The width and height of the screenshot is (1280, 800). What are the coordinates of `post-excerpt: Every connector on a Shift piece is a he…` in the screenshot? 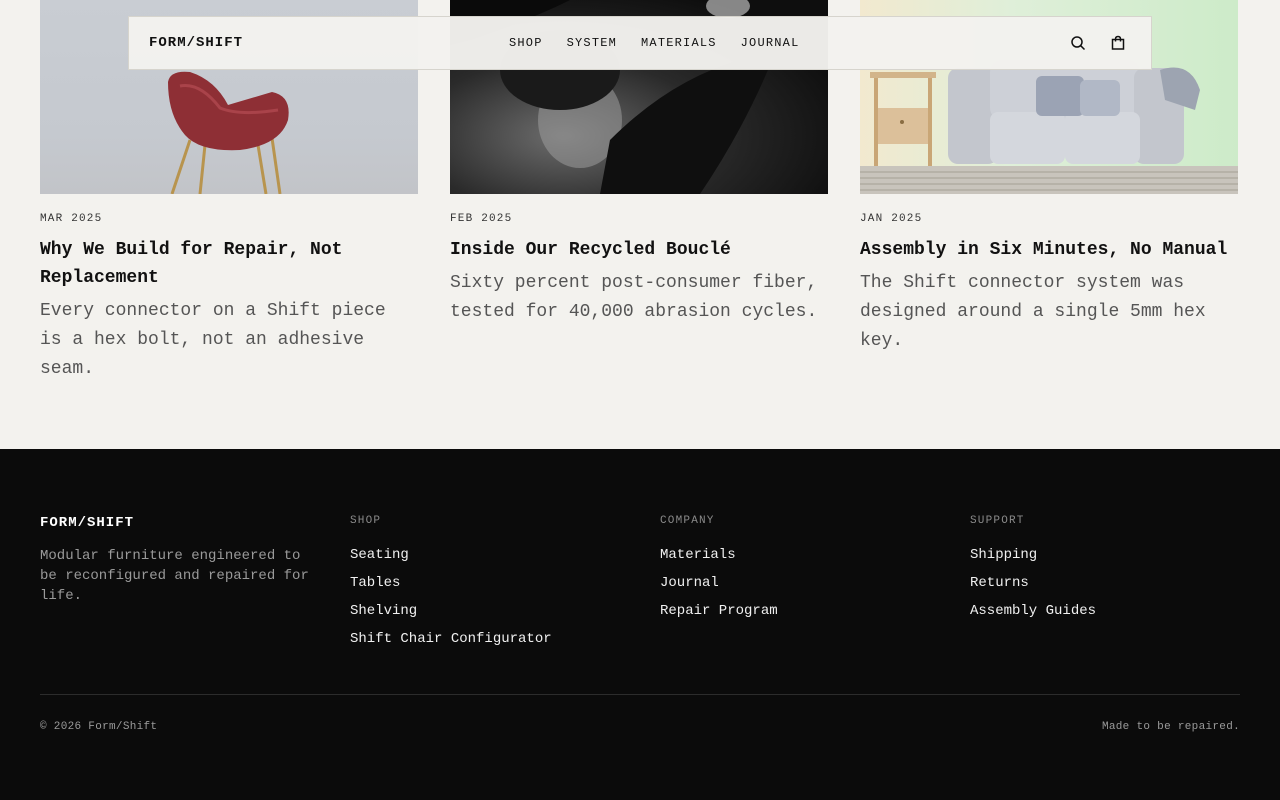 It's located at (213, 340).